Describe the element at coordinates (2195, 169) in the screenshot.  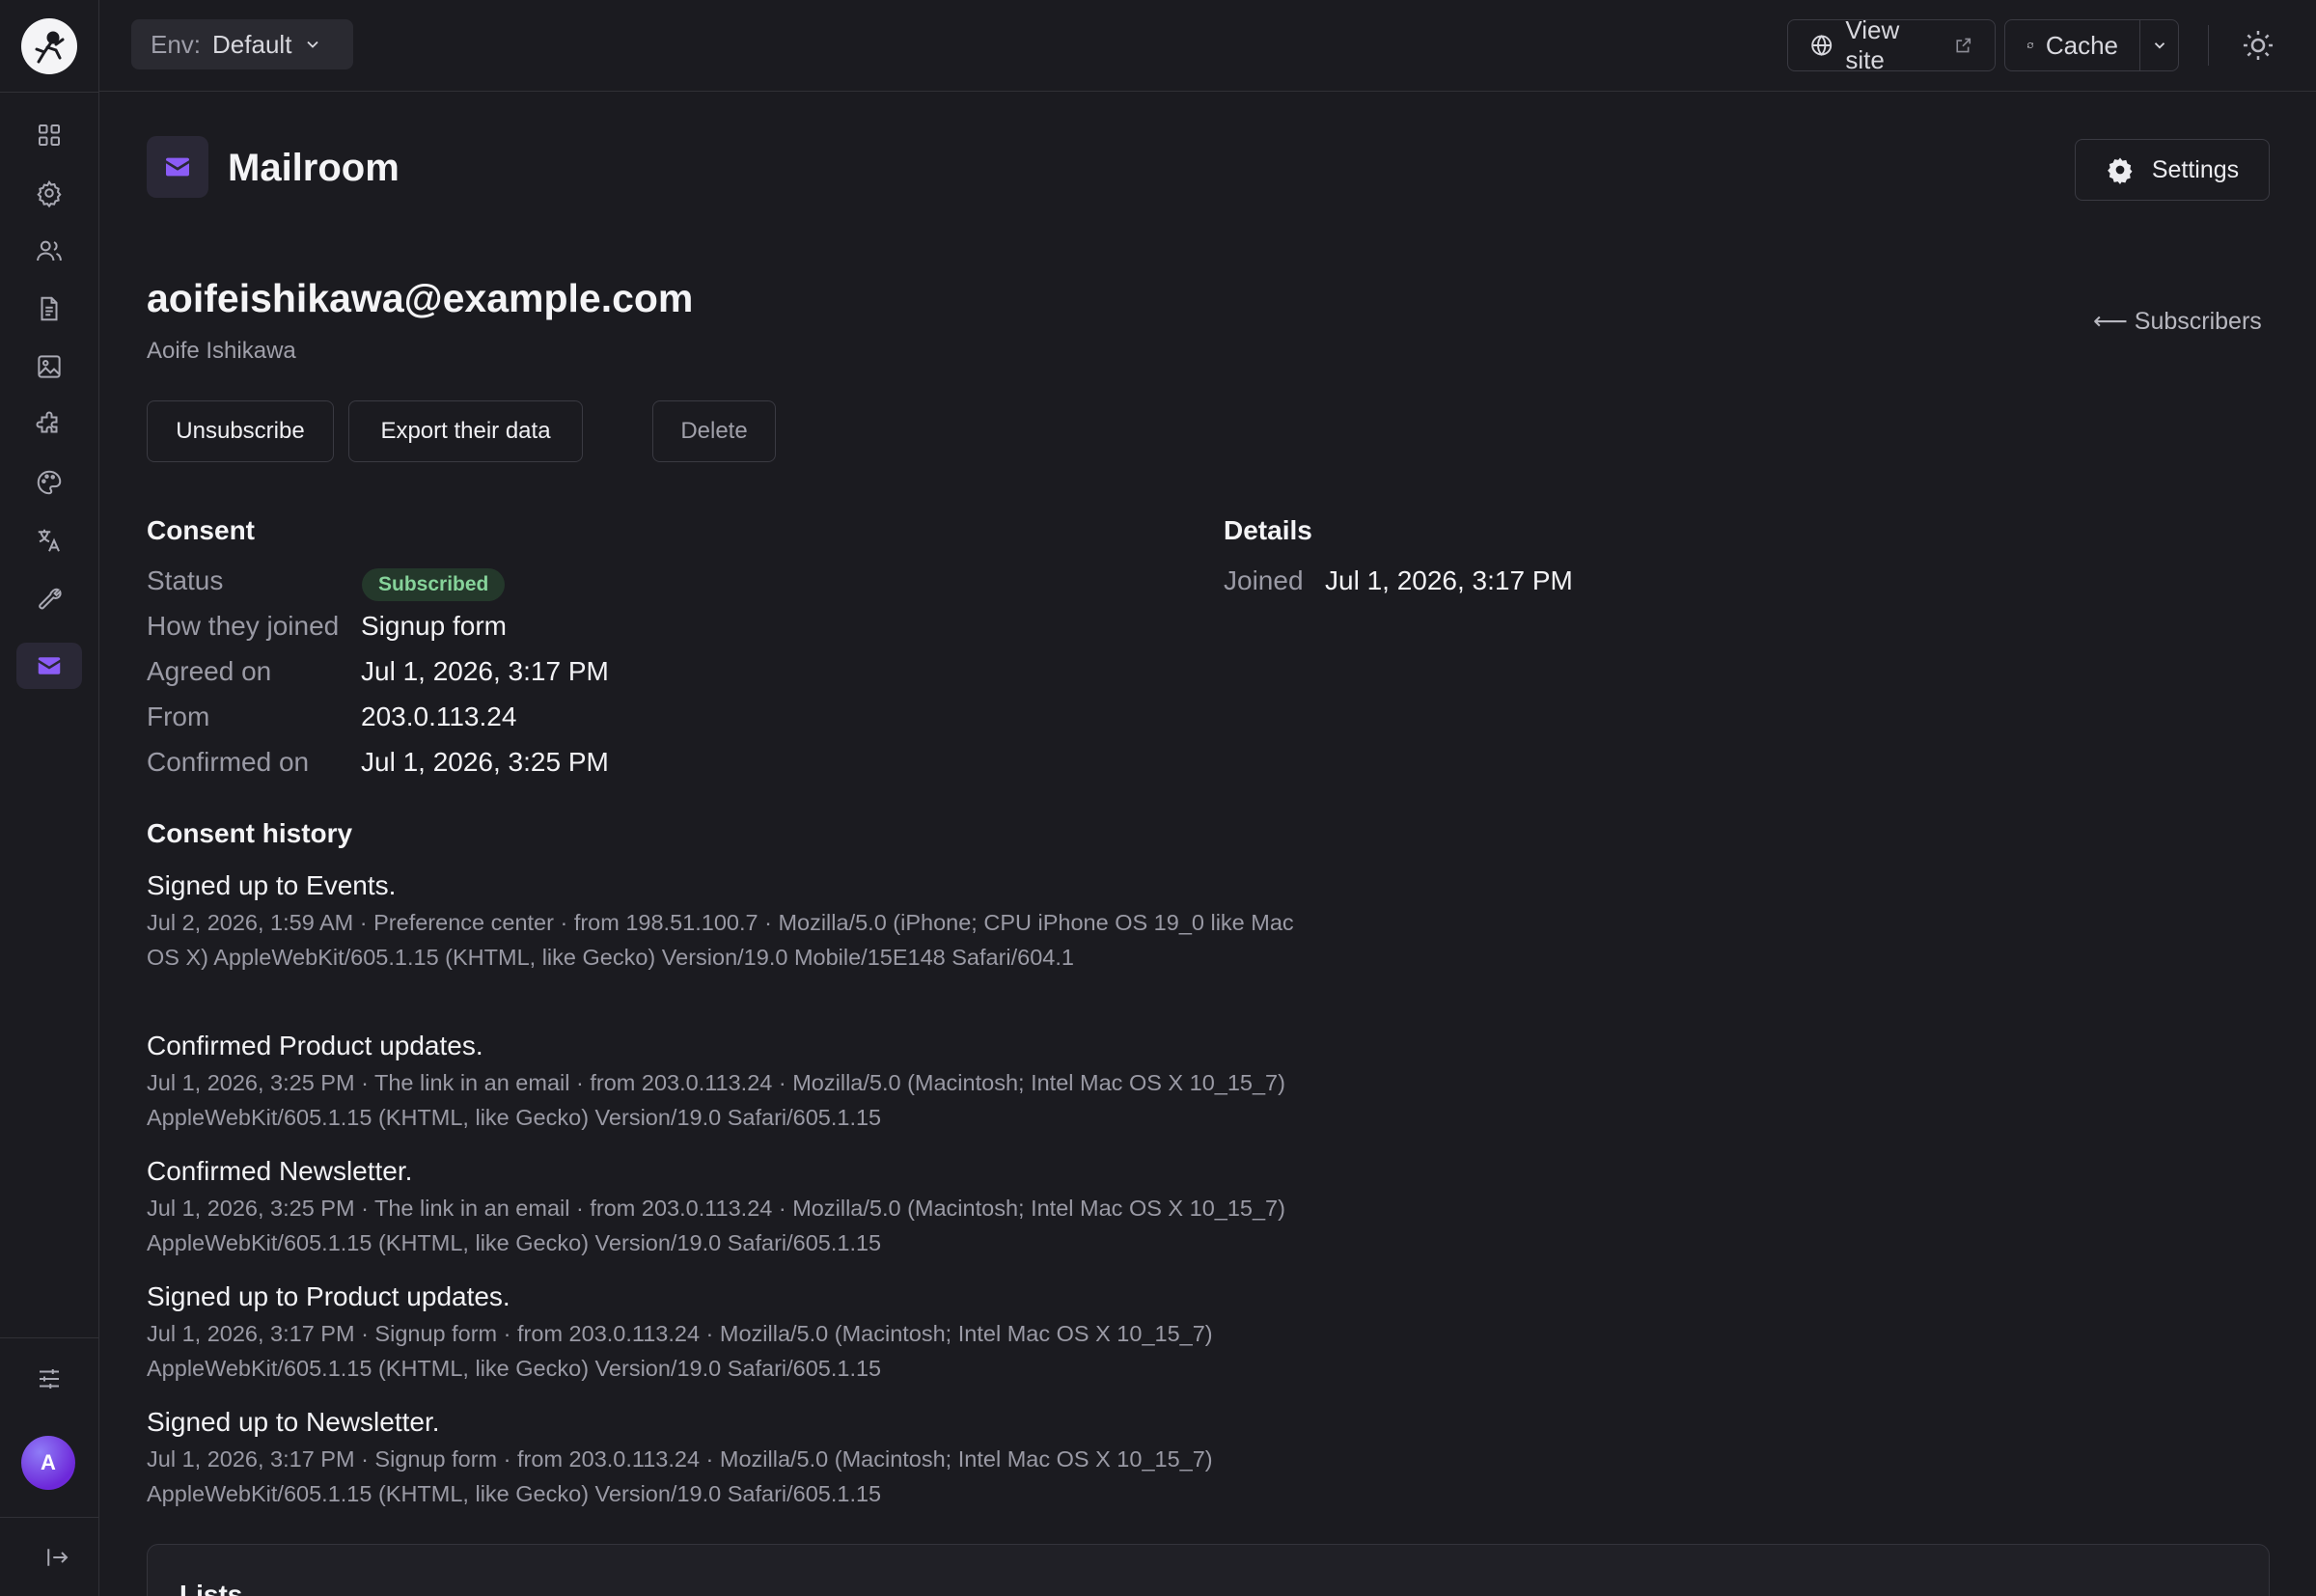
I see `settings-label: Settings` at that location.